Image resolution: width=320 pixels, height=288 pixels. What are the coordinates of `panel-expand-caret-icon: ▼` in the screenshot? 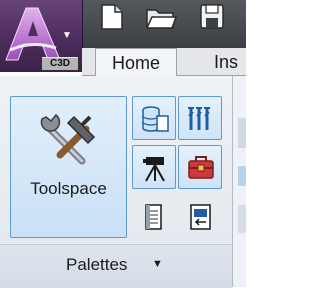 It's located at (157, 264).